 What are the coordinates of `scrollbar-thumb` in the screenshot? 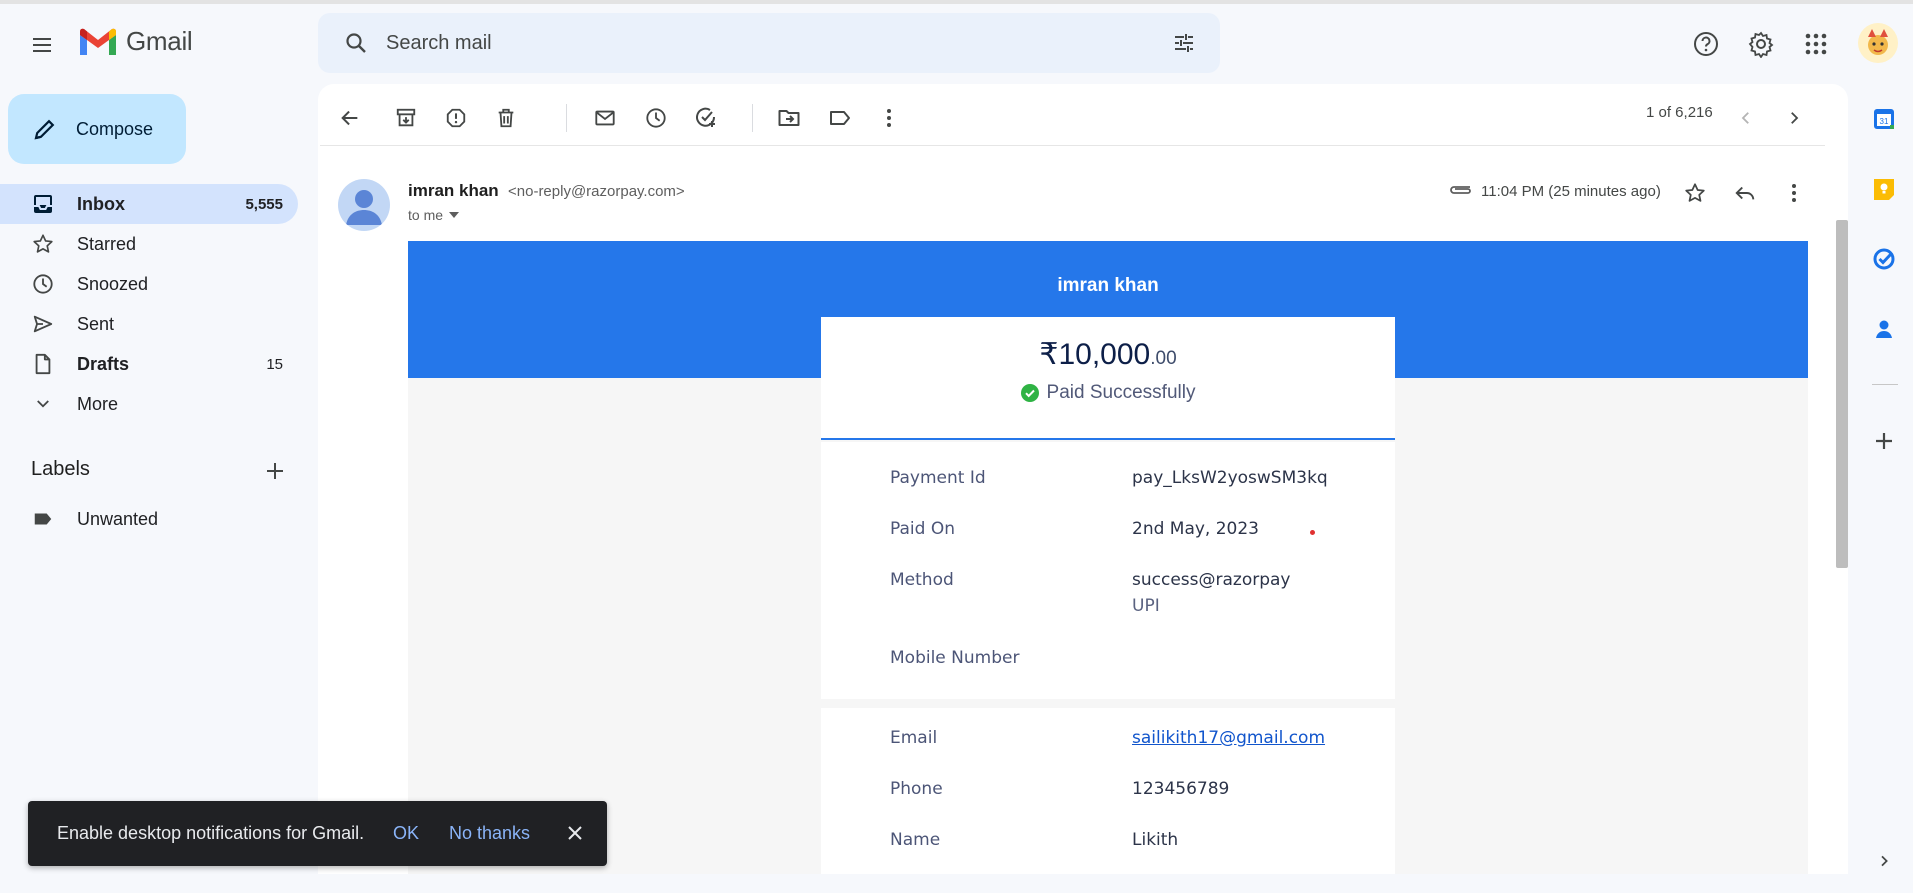 It's located at (1842, 394).